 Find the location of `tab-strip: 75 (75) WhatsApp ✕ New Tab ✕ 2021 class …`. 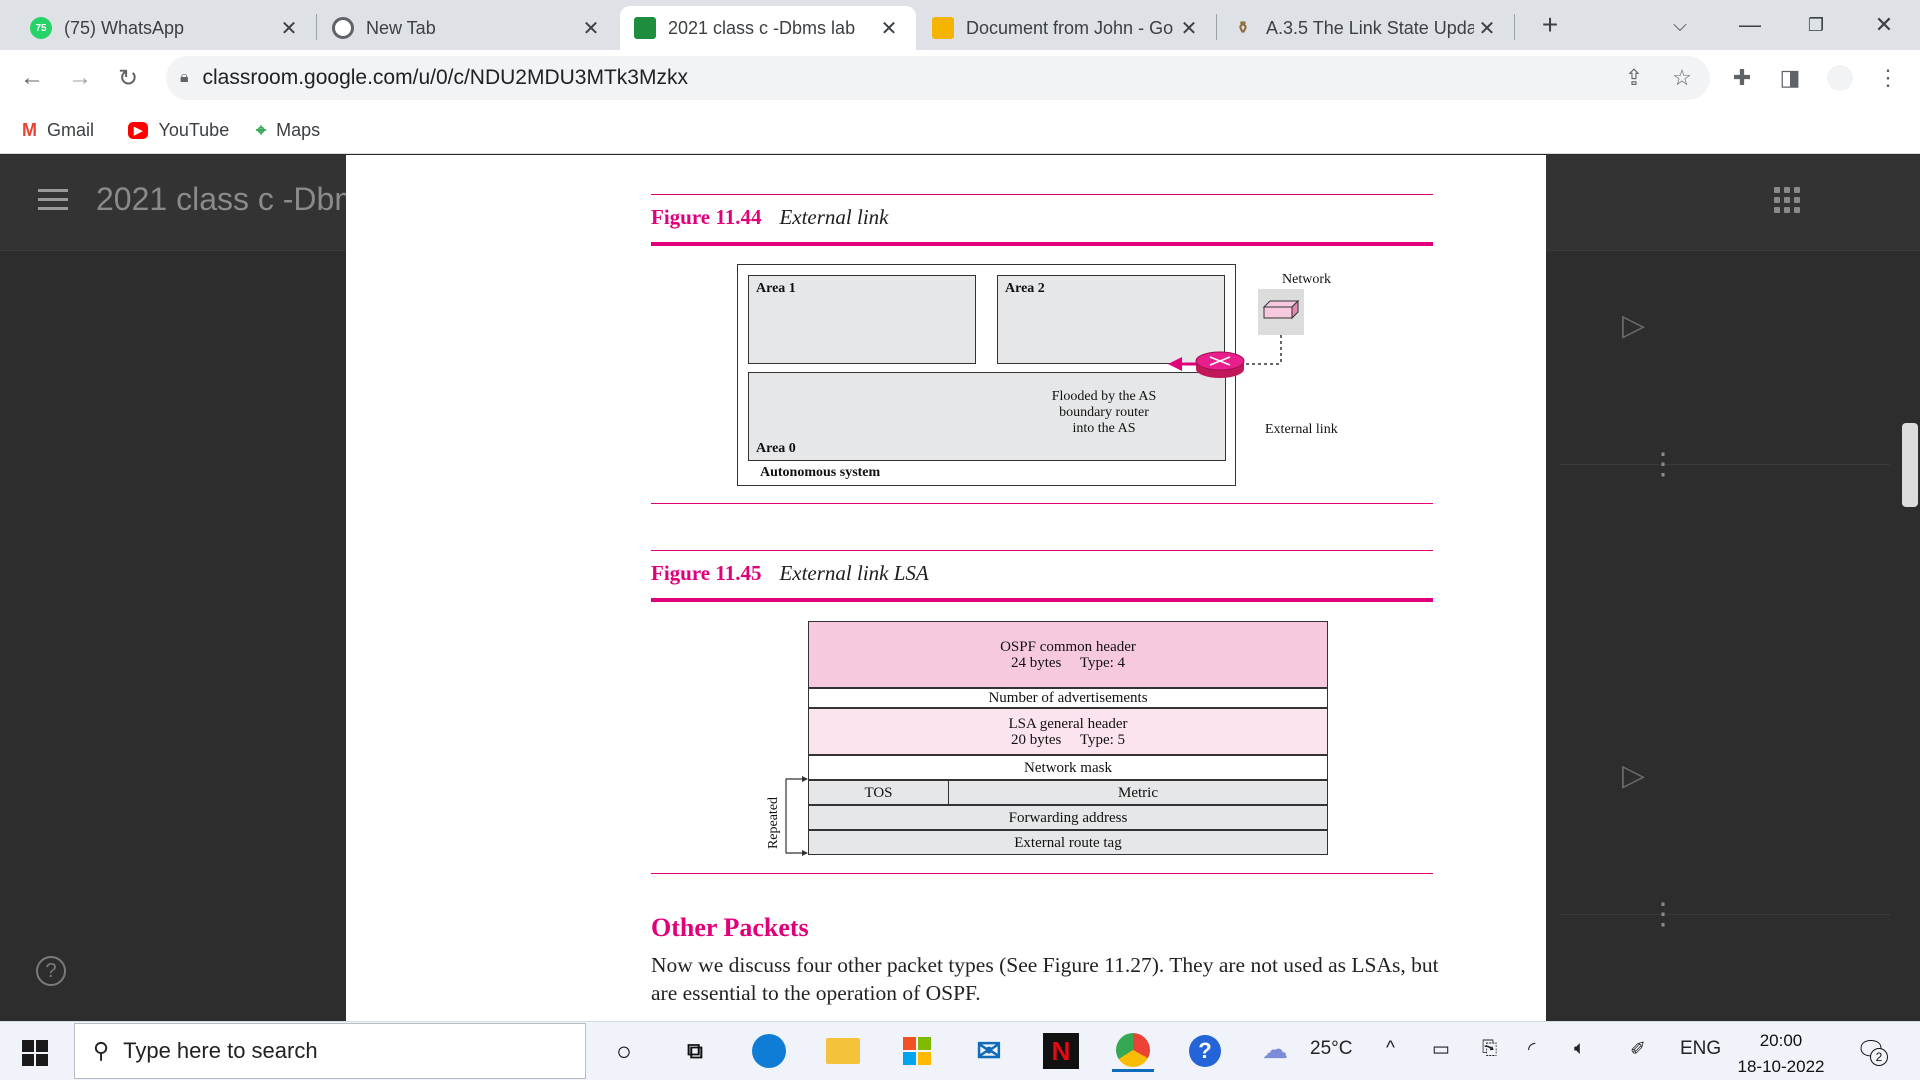

tab-strip: 75 (75) WhatsApp ✕ New Tab ✕ 2021 class … is located at coordinates (960, 25).